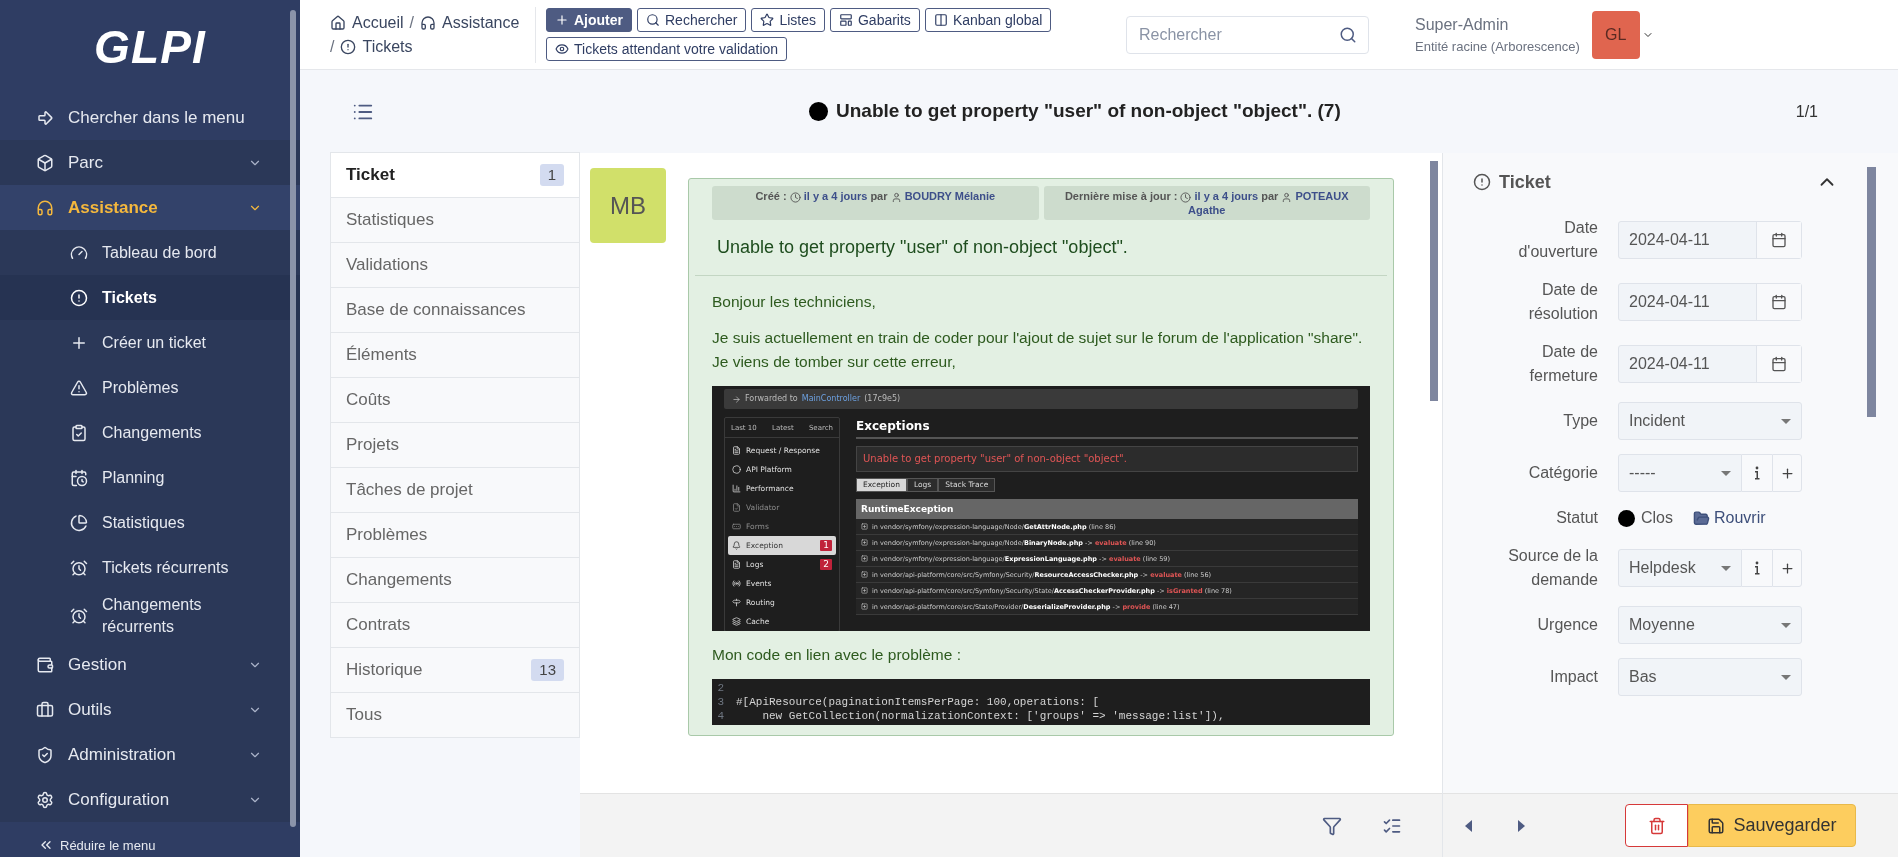 The image size is (1898, 857). What do you see at coordinates (837, 655) in the screenshot?
I see `message-paragraph: Mon code en lien avec le problème :` at bounding box center [837, 655].